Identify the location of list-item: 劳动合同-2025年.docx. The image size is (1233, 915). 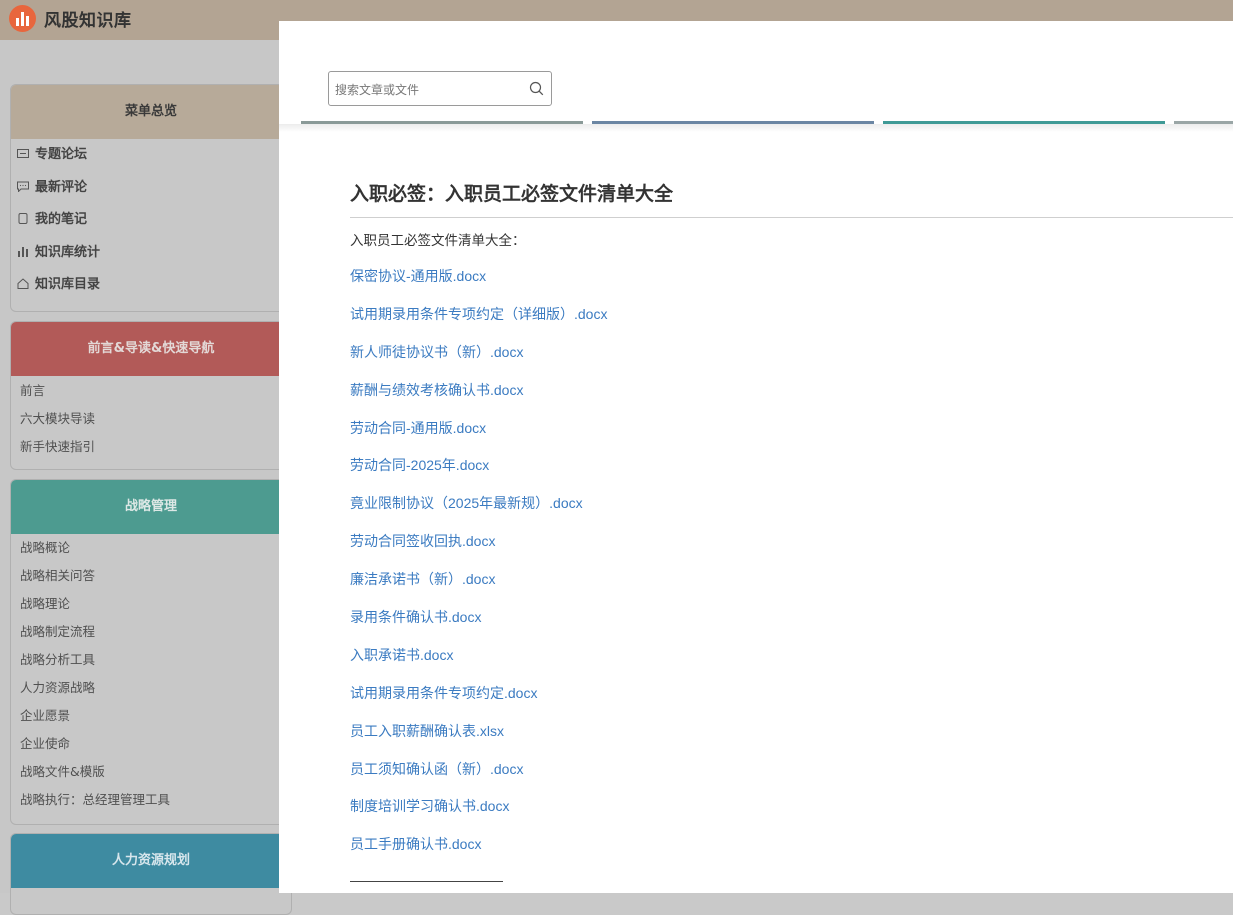
(478, 474).